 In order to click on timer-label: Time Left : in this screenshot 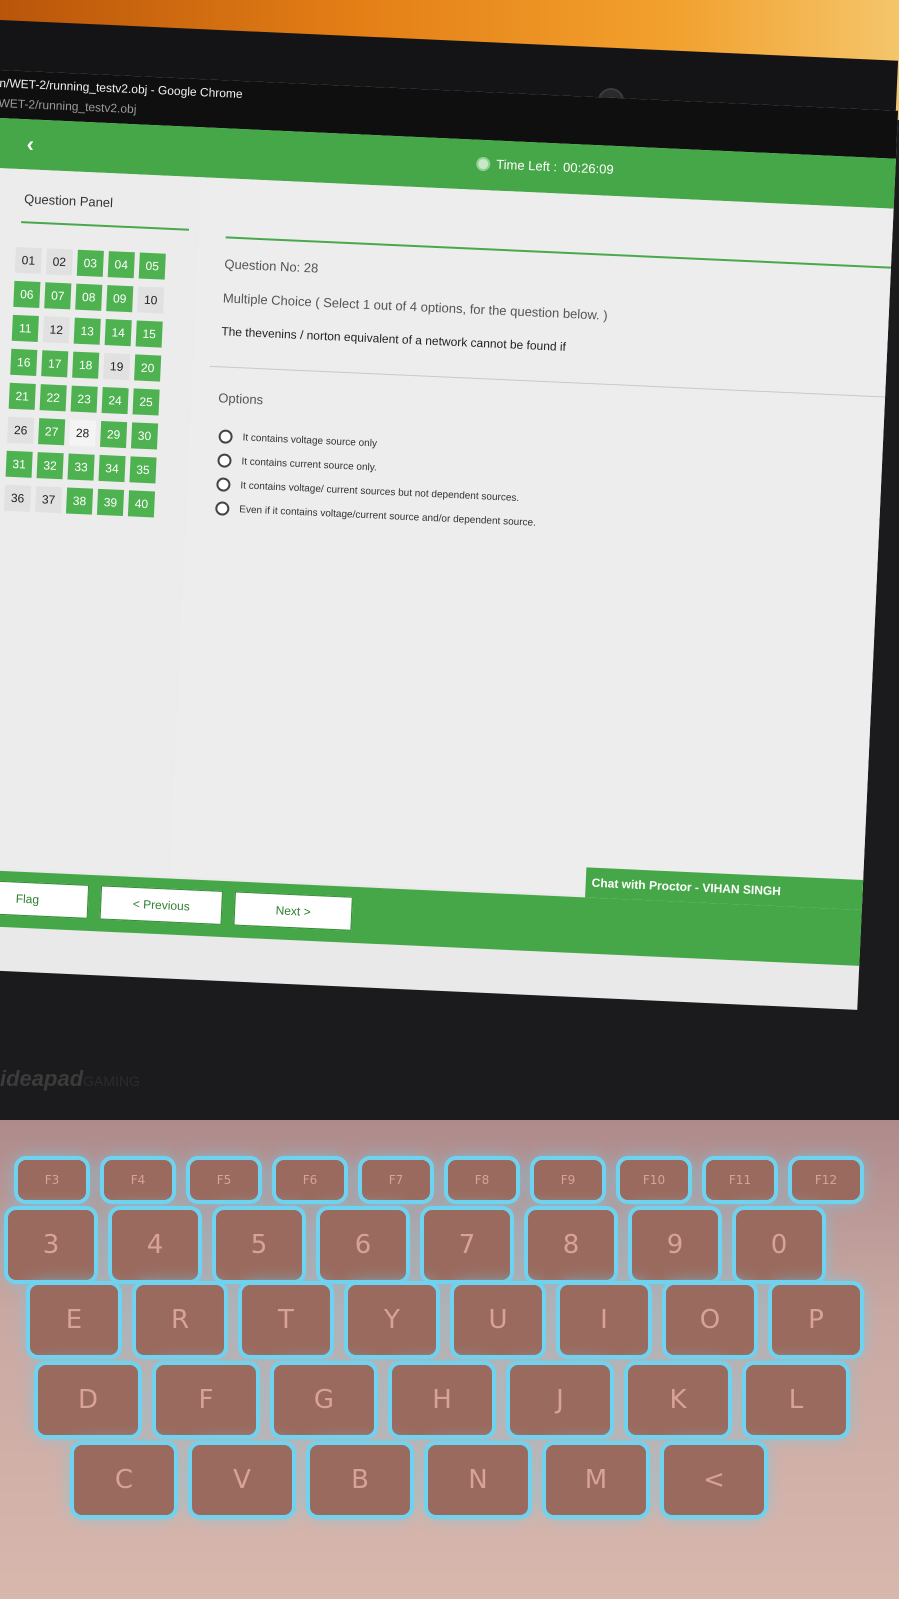, I will do `click(526, 165)`.